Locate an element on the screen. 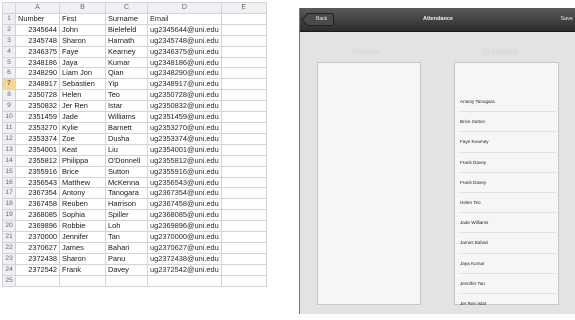 The height and width of the screenshot is (320, 575). row-header: 14 is located at coordinates (9, 160).